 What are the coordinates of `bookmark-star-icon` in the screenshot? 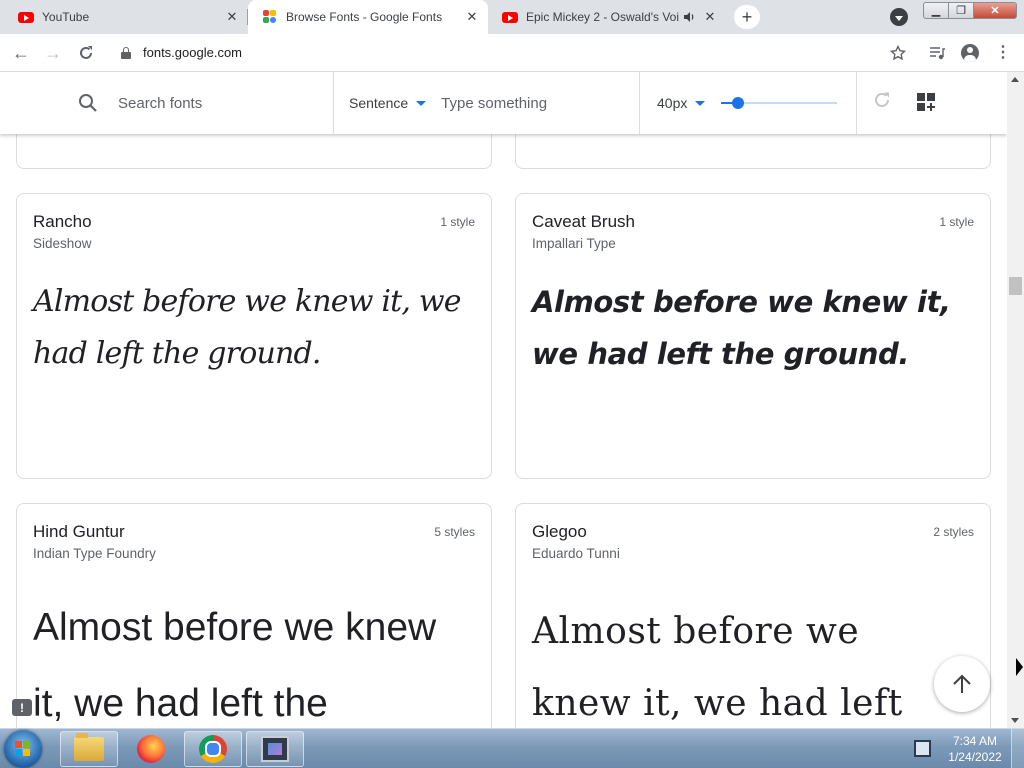 It's located at (898, 53).